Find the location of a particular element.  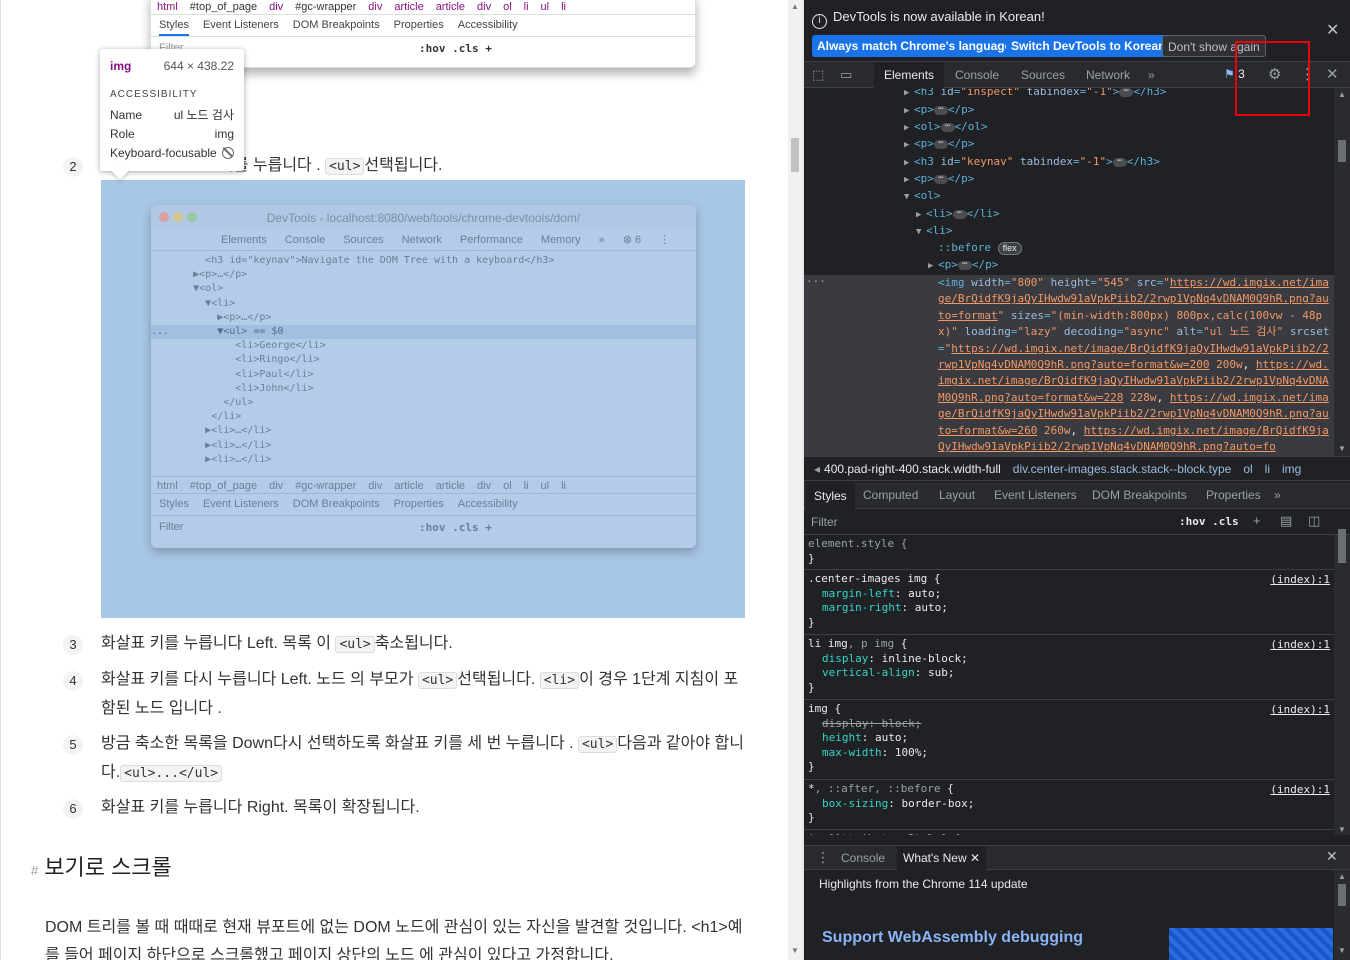

breadcrumb-item: html is located at coordinates (167, 7).